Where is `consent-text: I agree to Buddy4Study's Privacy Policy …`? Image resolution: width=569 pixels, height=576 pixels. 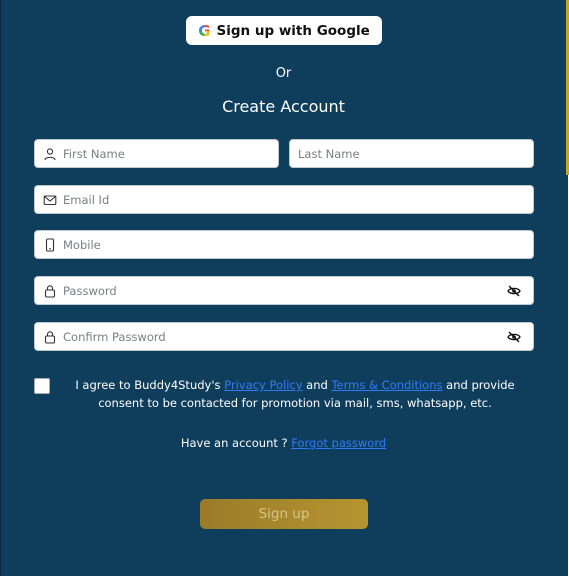
consent-text: I agree to Buddy4Study's Privacy Policy … is located at coordinates (295, 394).